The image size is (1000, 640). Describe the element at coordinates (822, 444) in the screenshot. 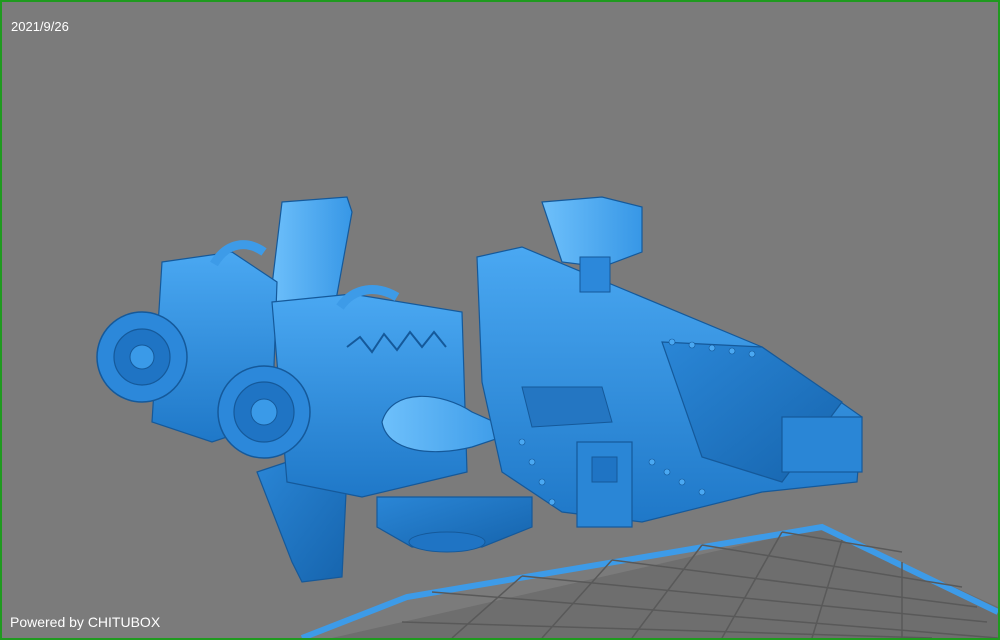

I see `model-gun-barrel` at that location.